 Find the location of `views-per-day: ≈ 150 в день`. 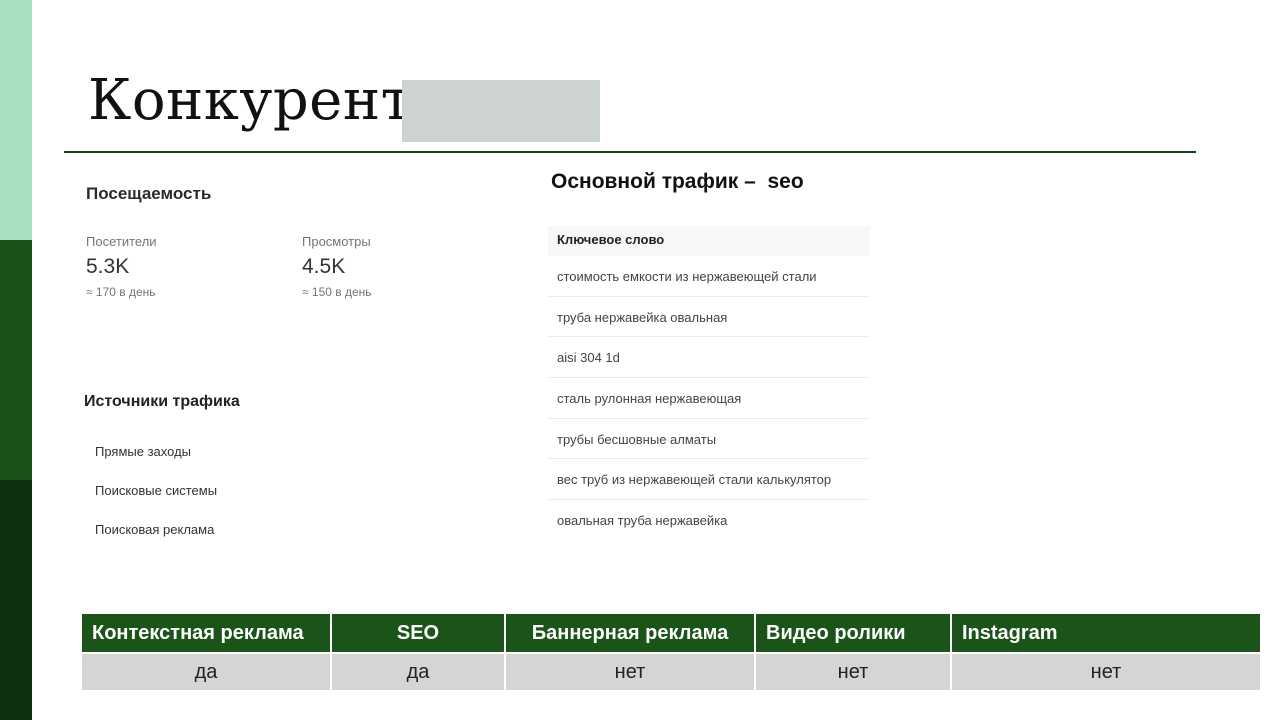

views-per-day: ≈ 150 в день is located at coordinates (337, 292).